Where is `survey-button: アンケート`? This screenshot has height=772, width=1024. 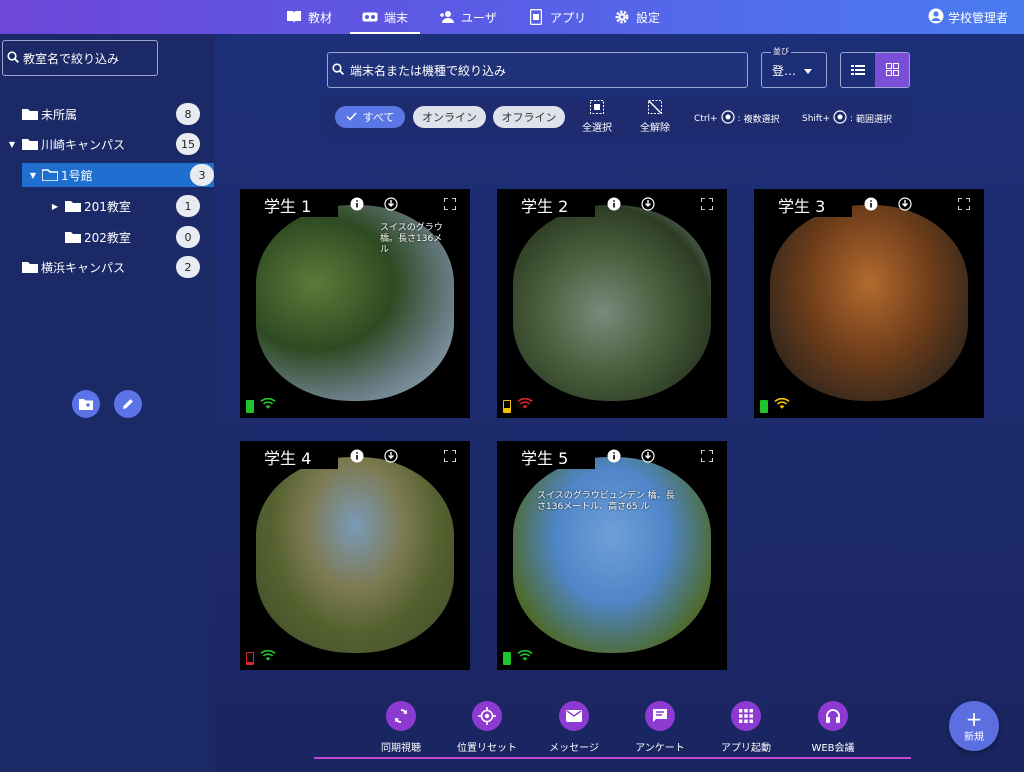 survey-button: アンケート is located at coordinates (660, 727).